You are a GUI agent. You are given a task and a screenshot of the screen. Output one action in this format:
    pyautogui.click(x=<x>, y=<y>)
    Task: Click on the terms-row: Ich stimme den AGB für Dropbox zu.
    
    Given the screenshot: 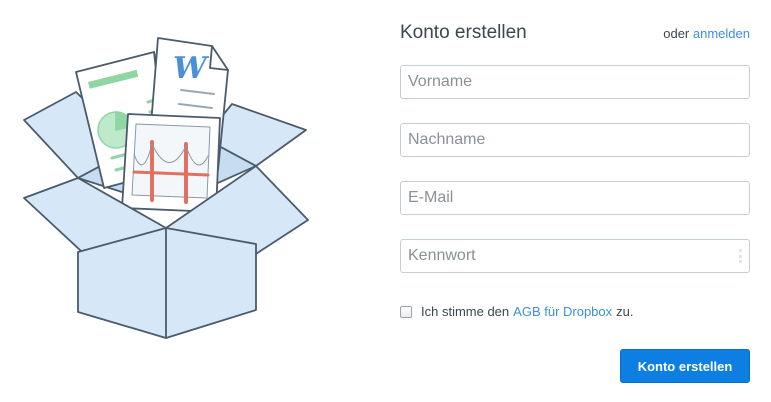 What is the action you would take?
    pyautogui.click(x=517, y=311)
    